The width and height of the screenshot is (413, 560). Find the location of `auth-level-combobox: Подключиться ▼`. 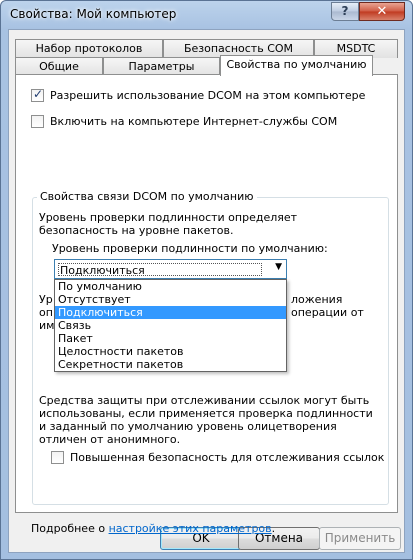

auth-level-combobox: Подключиться ▼ is located at coordinates (170, 269).